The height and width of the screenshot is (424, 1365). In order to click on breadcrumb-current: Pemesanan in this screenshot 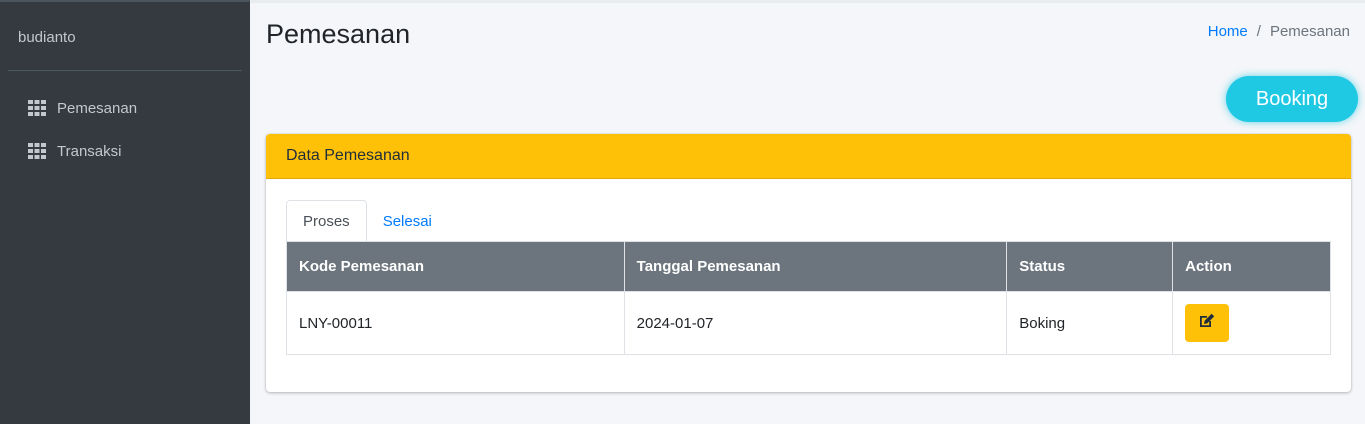, I will do `click(1309, 31)`.